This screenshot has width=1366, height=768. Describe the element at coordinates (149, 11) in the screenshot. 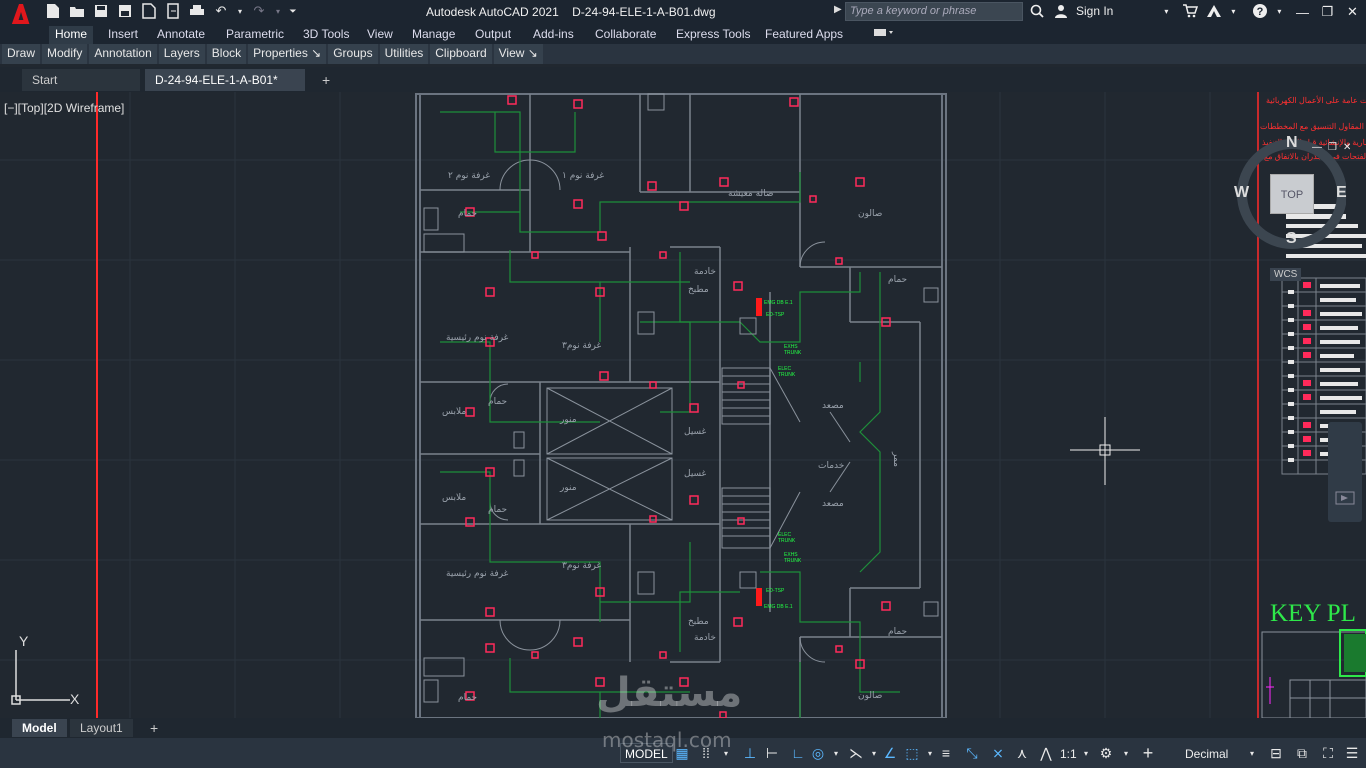

I see `open-web-icon` at that location.